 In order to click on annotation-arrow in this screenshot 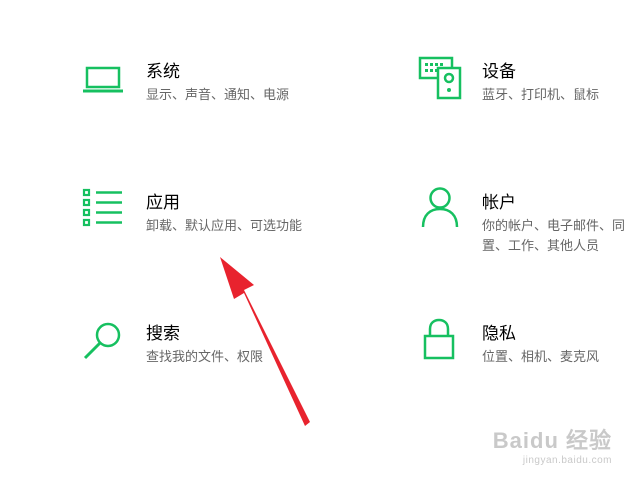, I will do `click(265, 341)`.